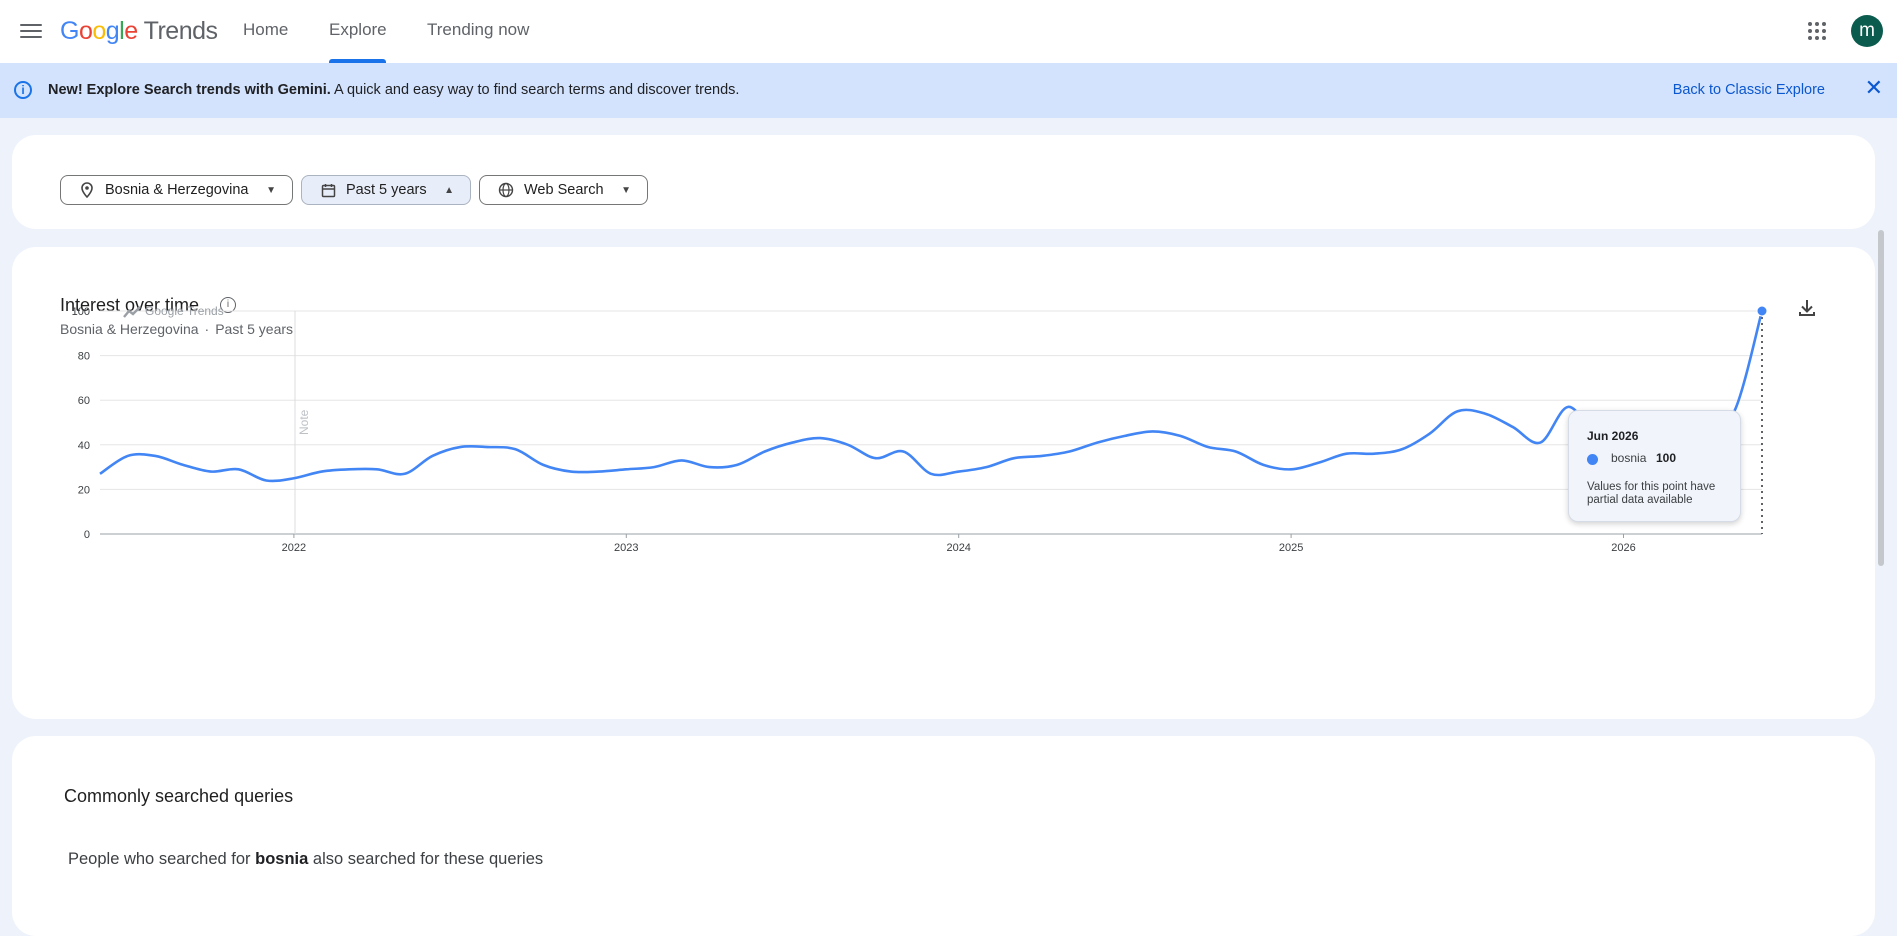 This screenshot has width=1897, height=936. Describe the element at coordinates (1749, 90) in the screenshot. I see `back-to-classic-explore-link: Back to Classic Explore` at that location.